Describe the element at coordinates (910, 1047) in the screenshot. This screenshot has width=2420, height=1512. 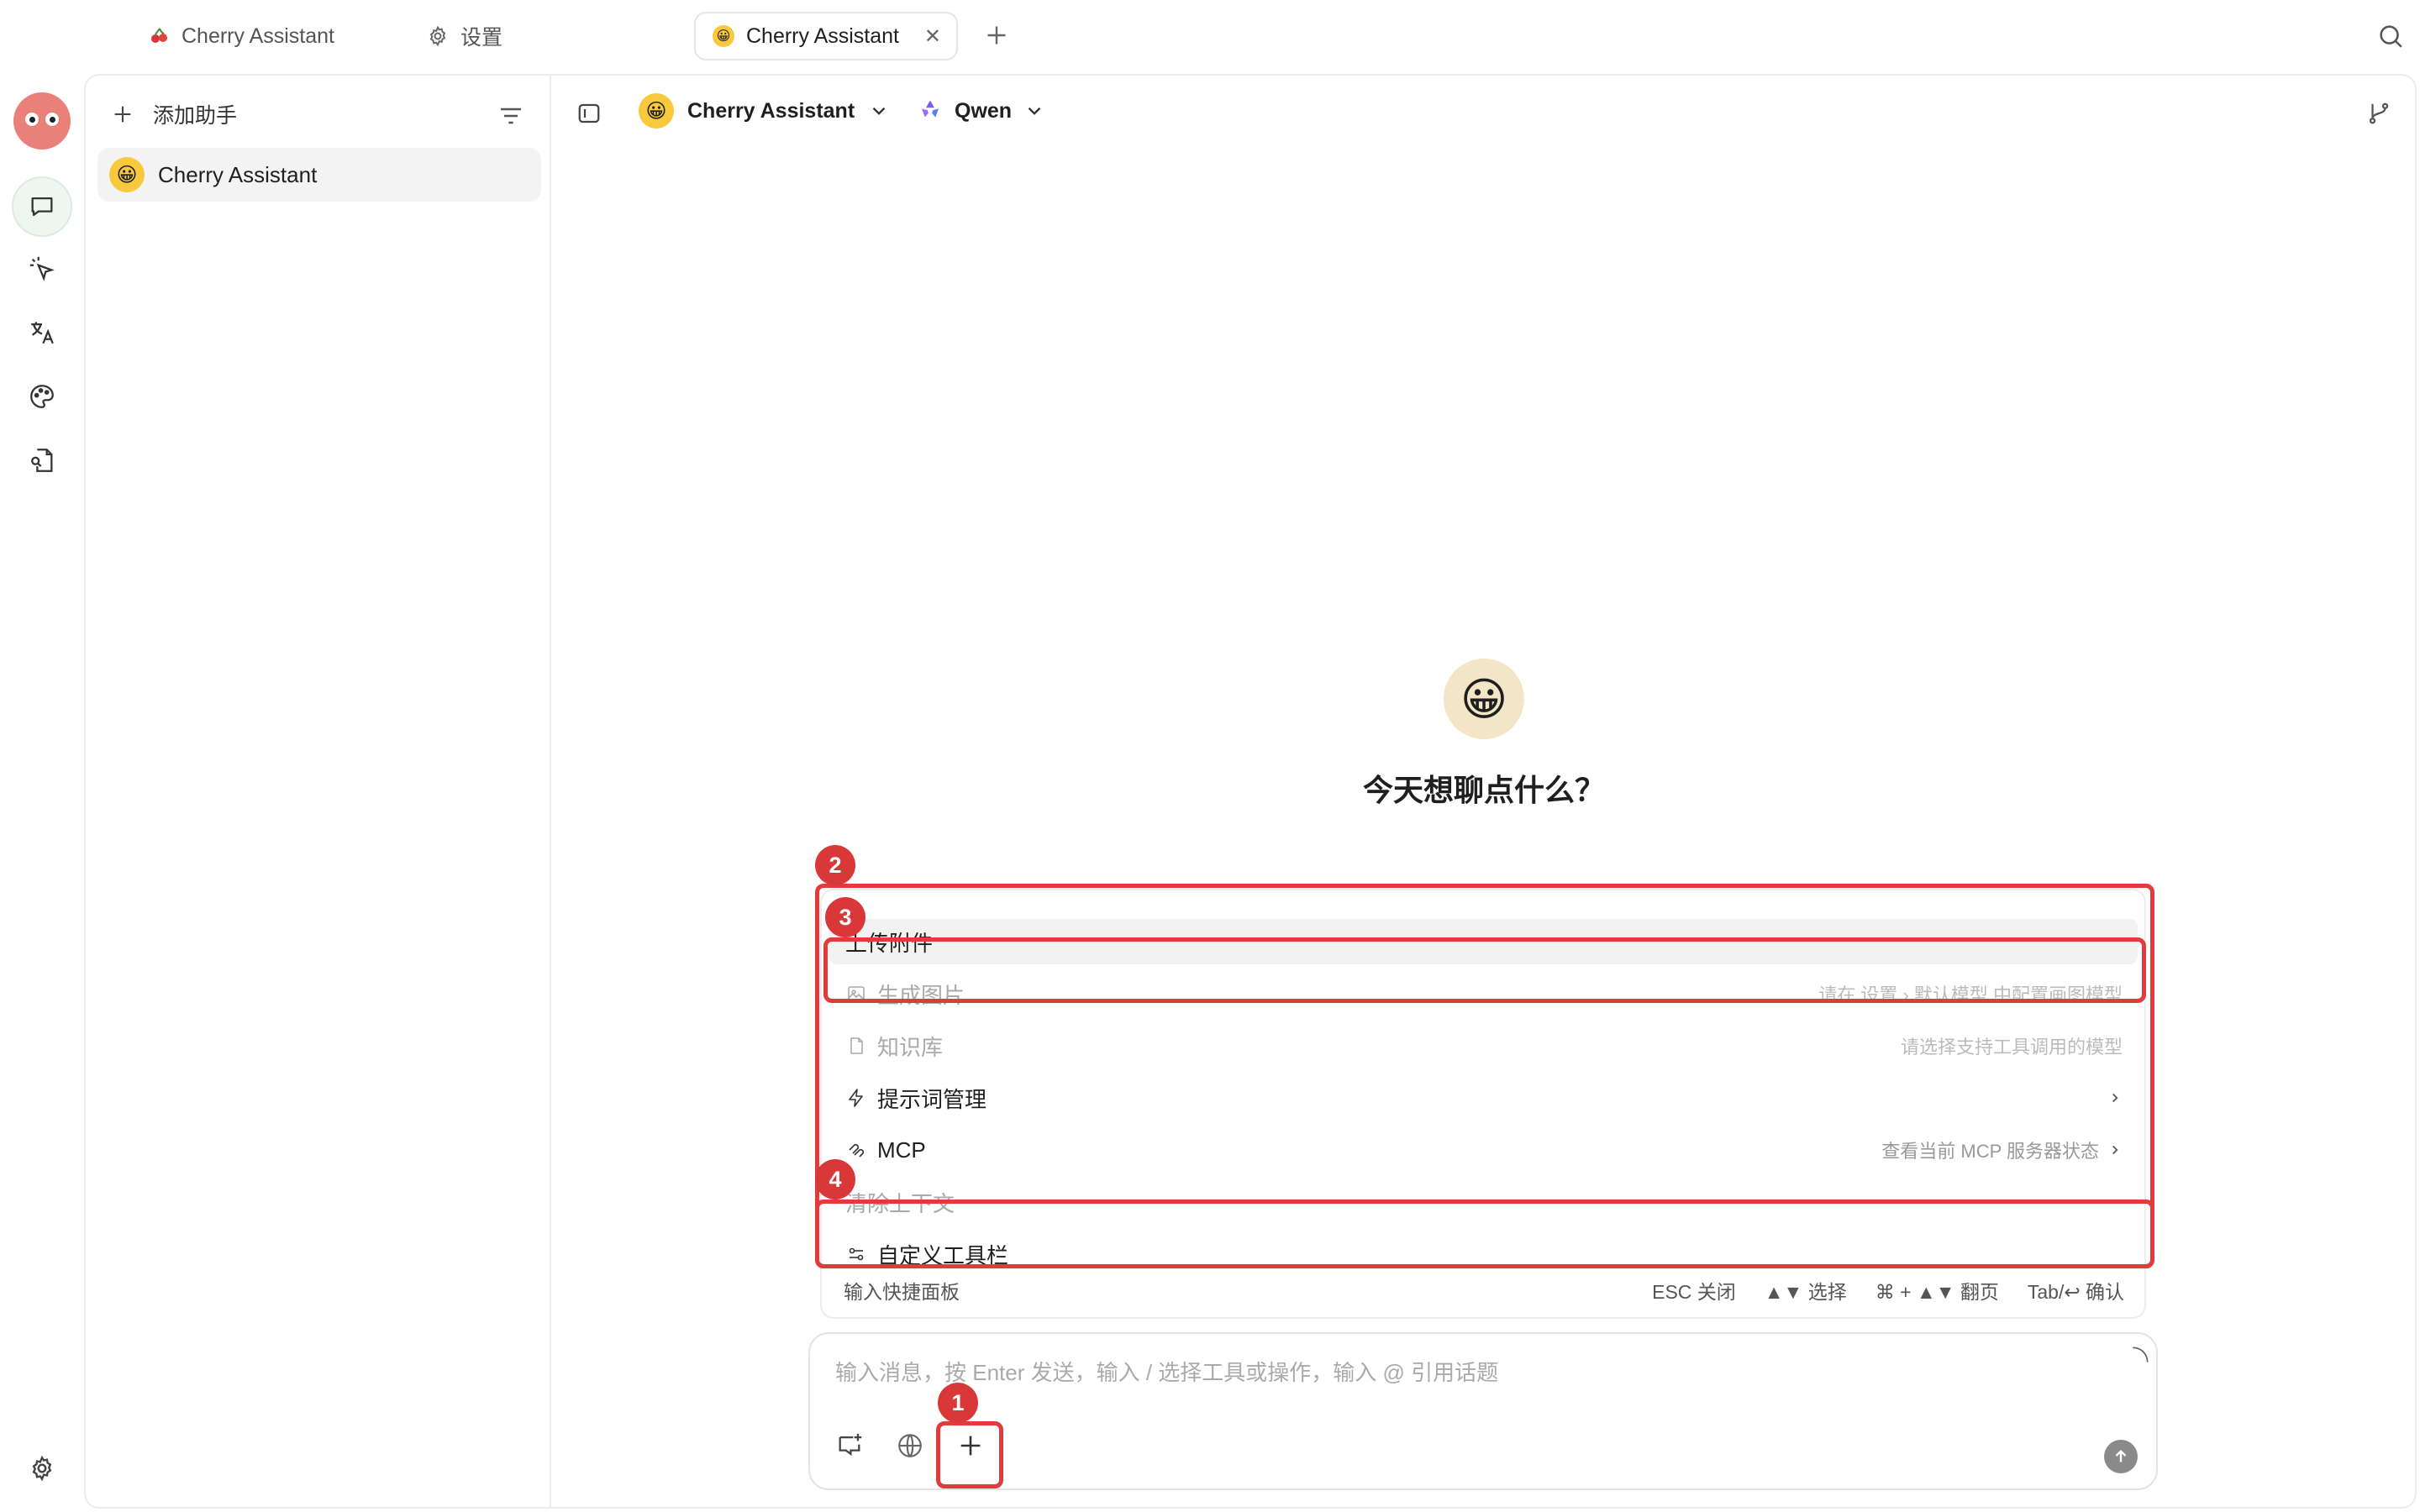
I see `quick-item-label: 知识库` at that location.